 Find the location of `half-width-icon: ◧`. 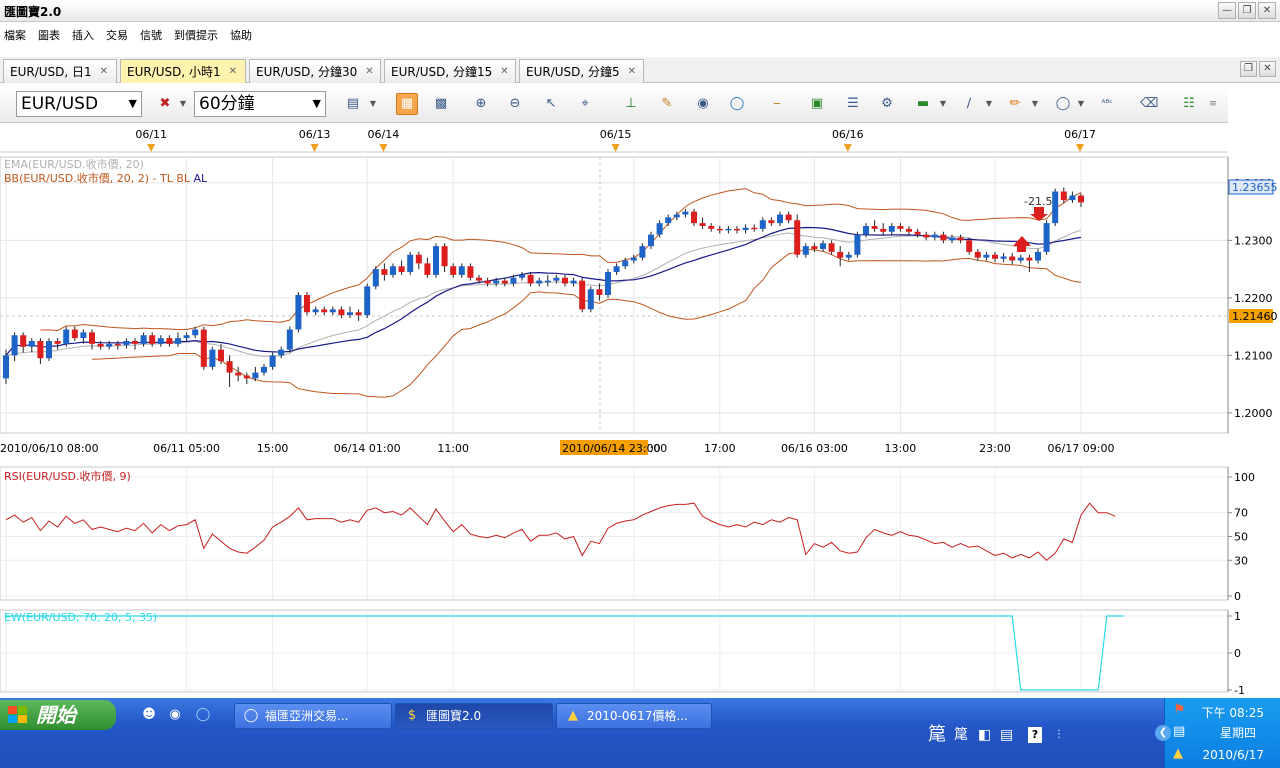

half-width-icon: ◧ is located at coordinates (984, 735).